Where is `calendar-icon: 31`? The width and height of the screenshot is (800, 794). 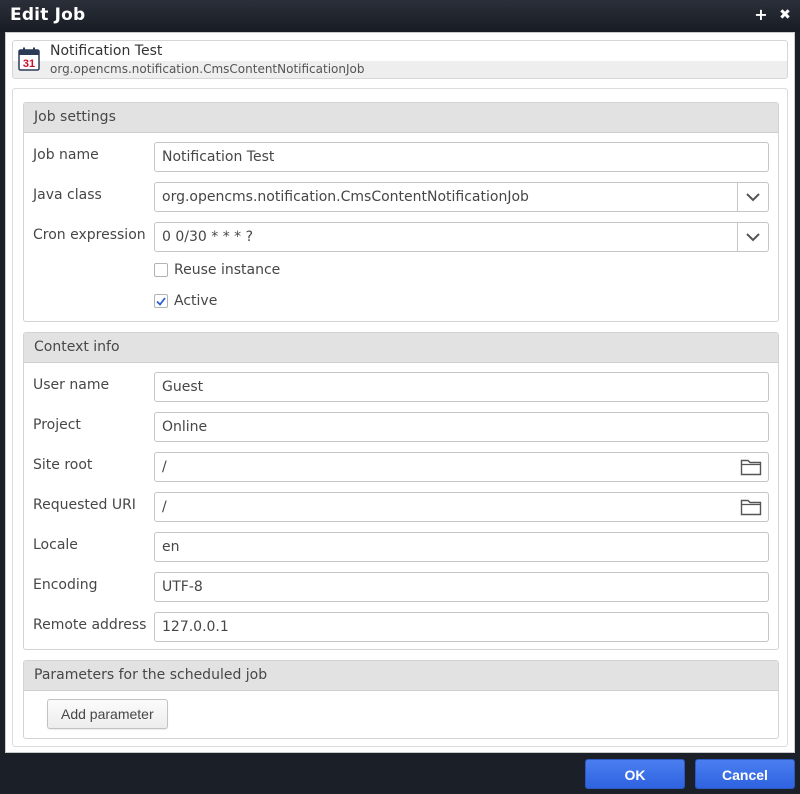
calendar-icon: 31 is located at coordinates (29, 59).